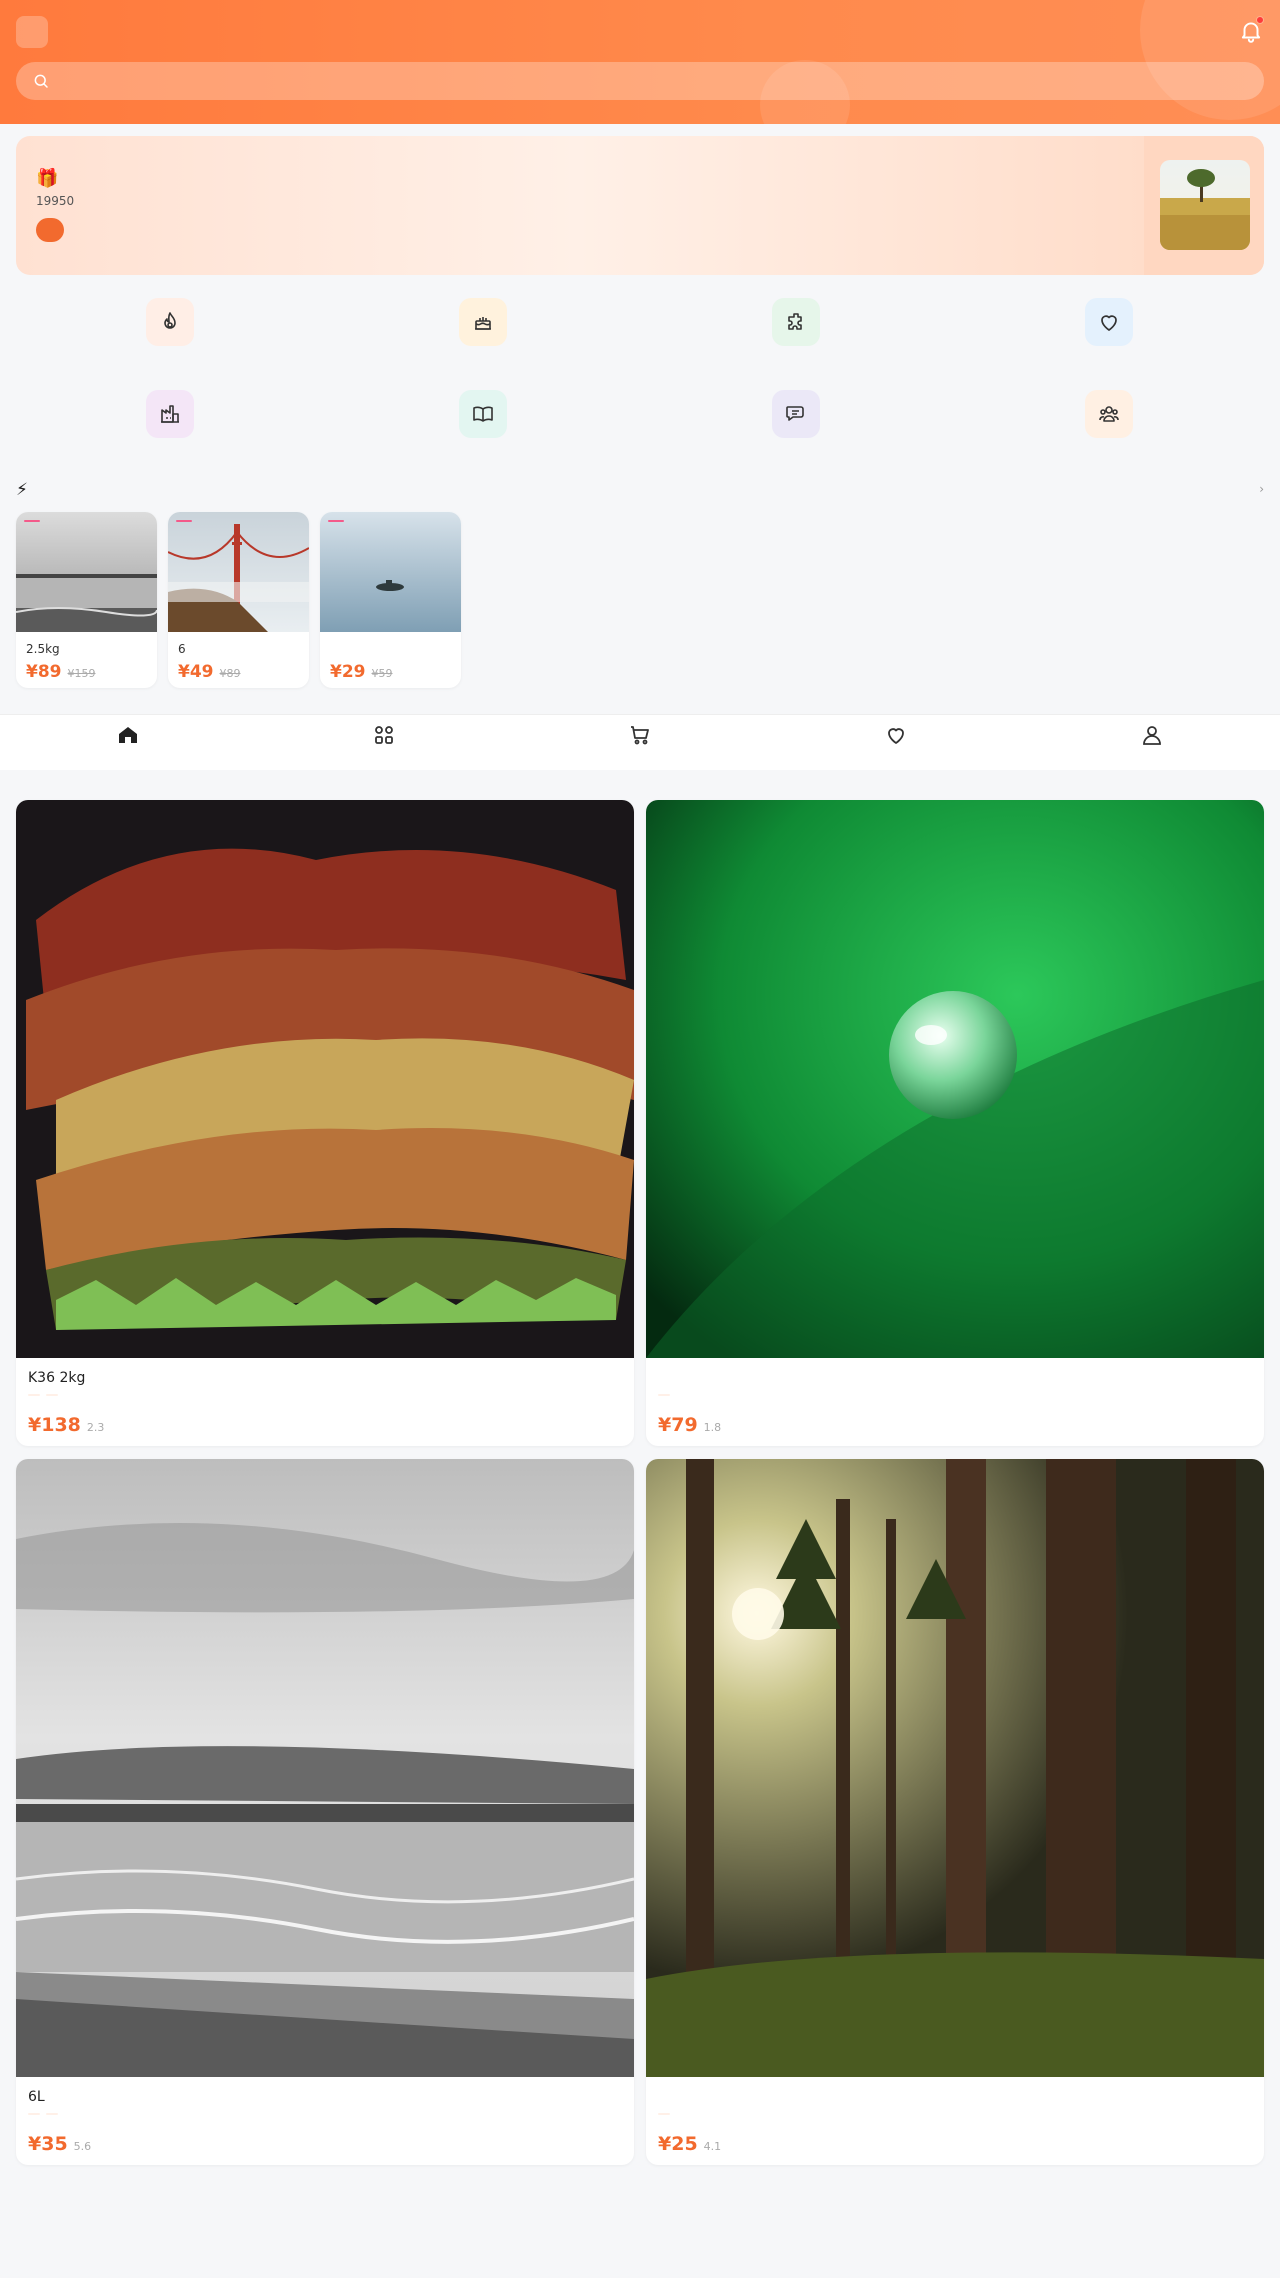 The height and width of the screenshot is (2278, 1280). Describe the element at coordinates (361, 672) in the screenshot. I see `flash-product-price: ¥29 ¥59` at that location.